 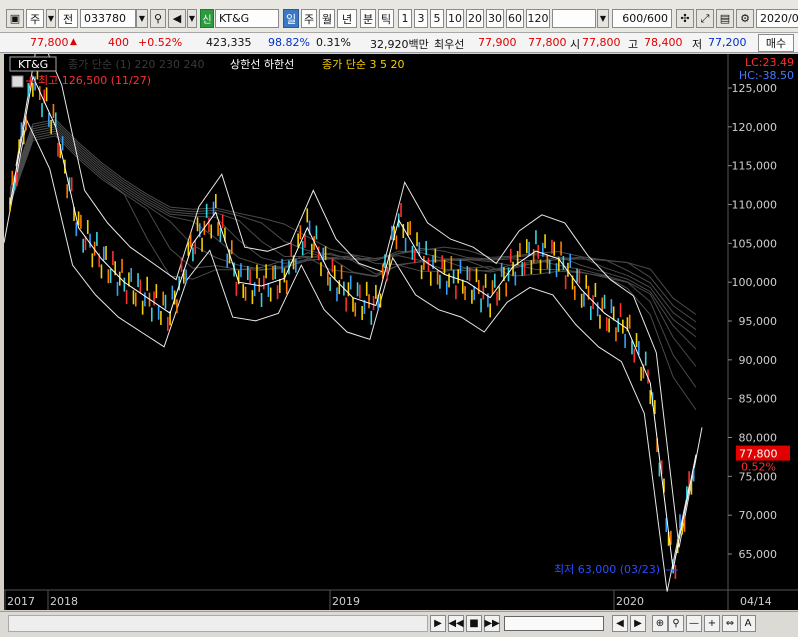 What do you see at coordinates (108, 18) in the screenshot?
I see `stock-code-input: 033780` at bounding box center [108, 18].